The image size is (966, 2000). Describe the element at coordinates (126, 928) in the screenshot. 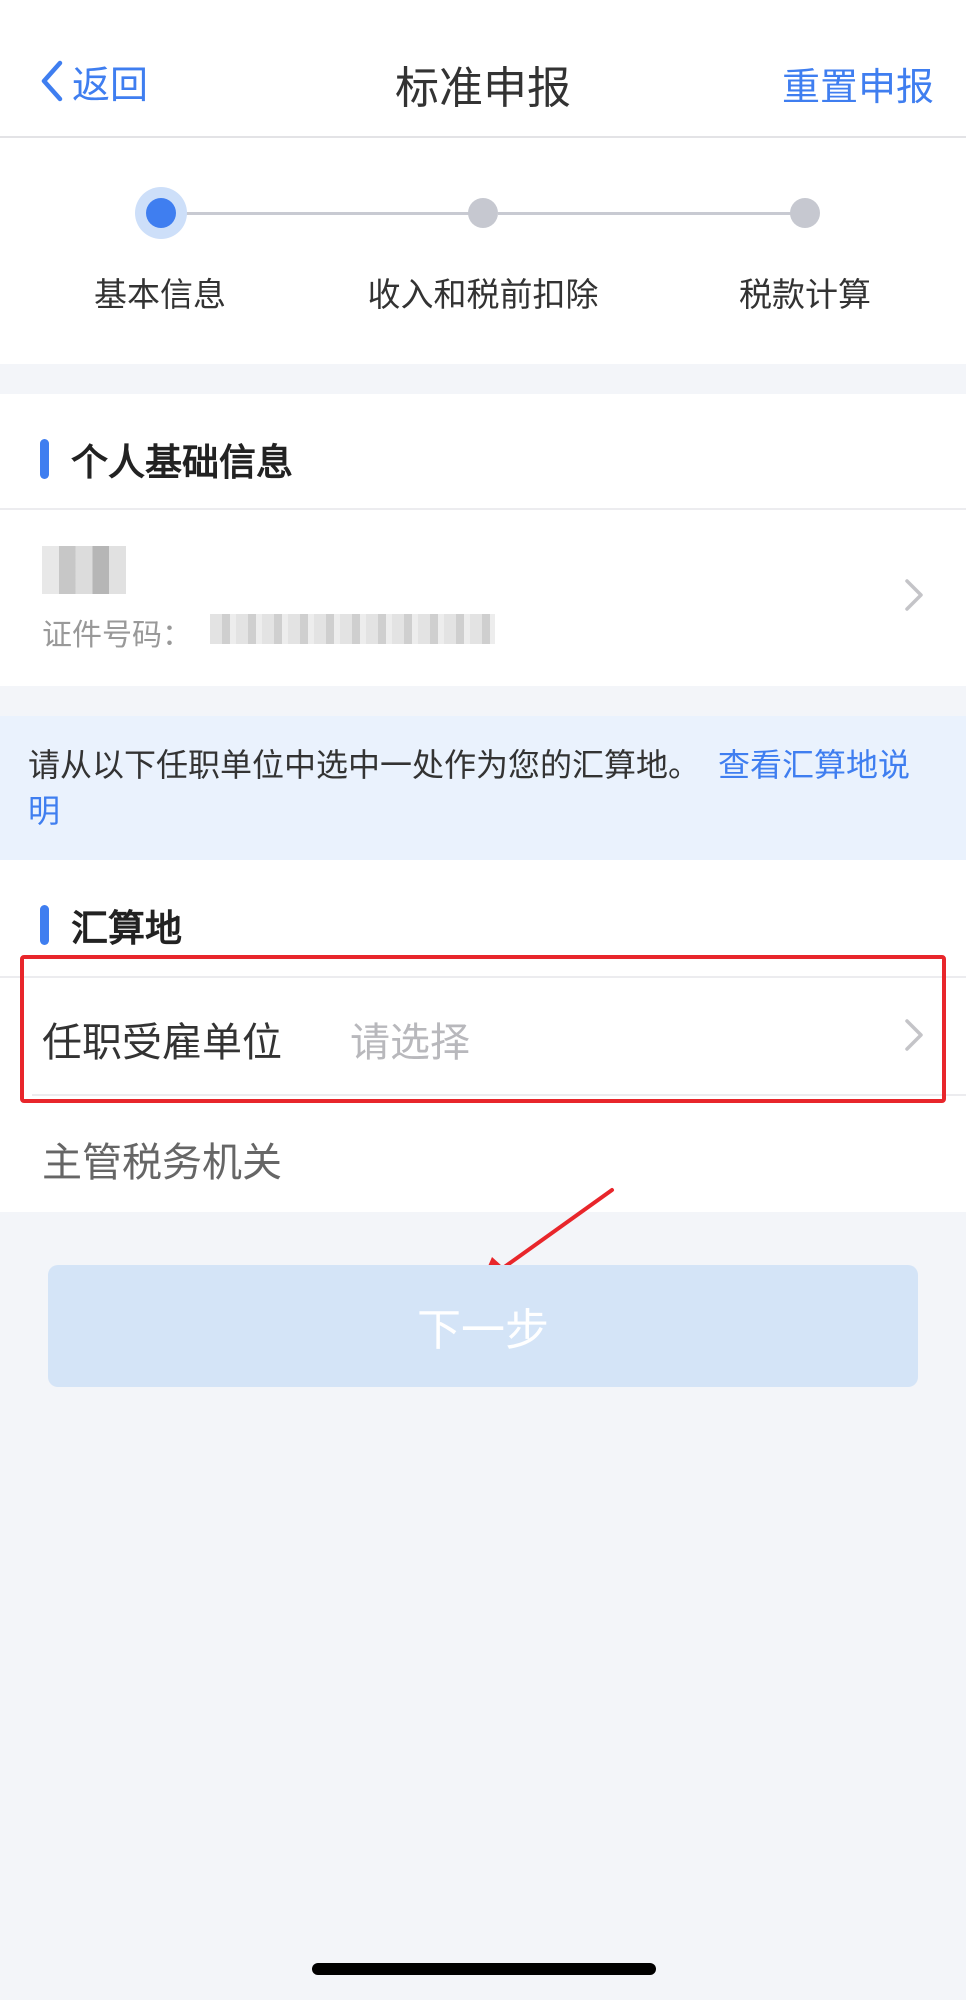

I see `settlement-title: 汇算地` at that location.